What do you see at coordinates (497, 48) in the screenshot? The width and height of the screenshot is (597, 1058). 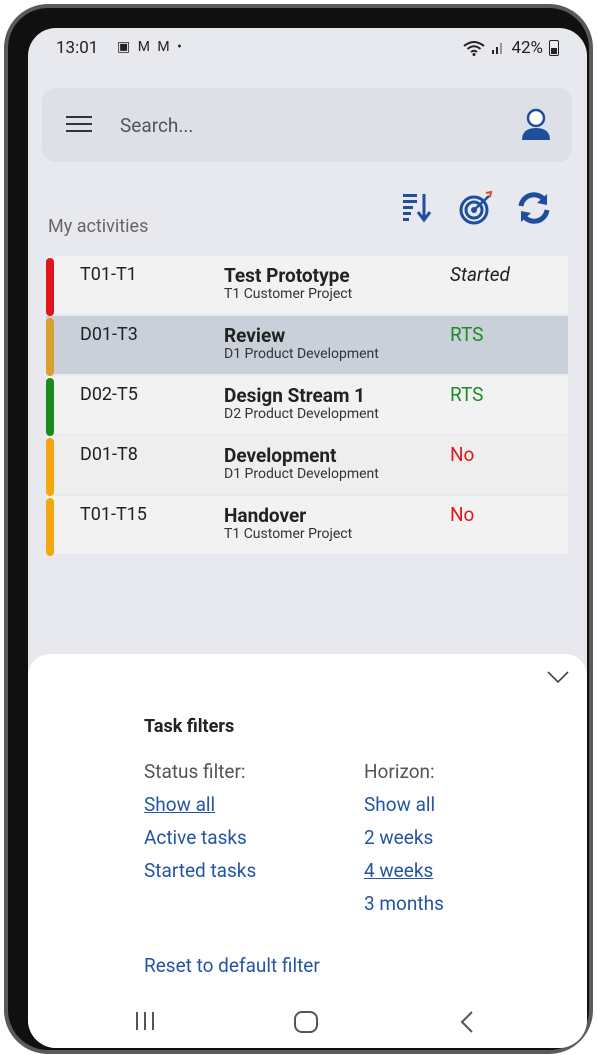 I see `signal-icon` at bounding box center [497, 48].